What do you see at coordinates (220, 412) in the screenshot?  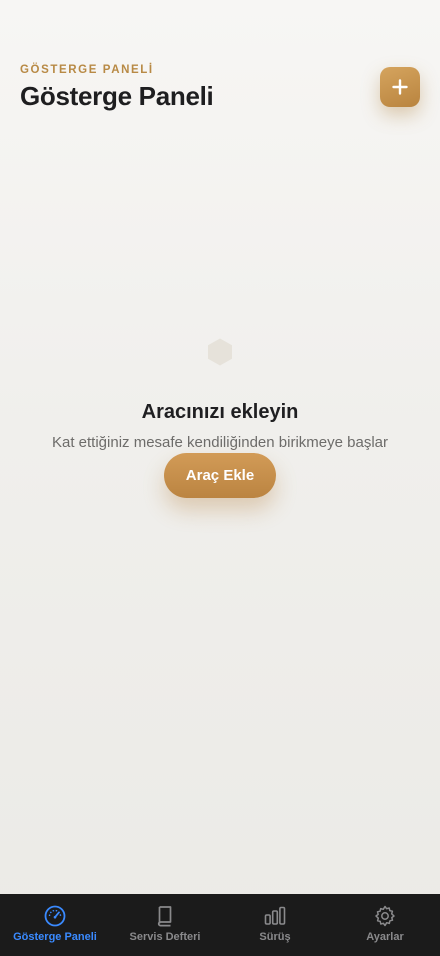 I see `empty-state-title: Aracınızı ekleyin` at bounding box center [220, 412].